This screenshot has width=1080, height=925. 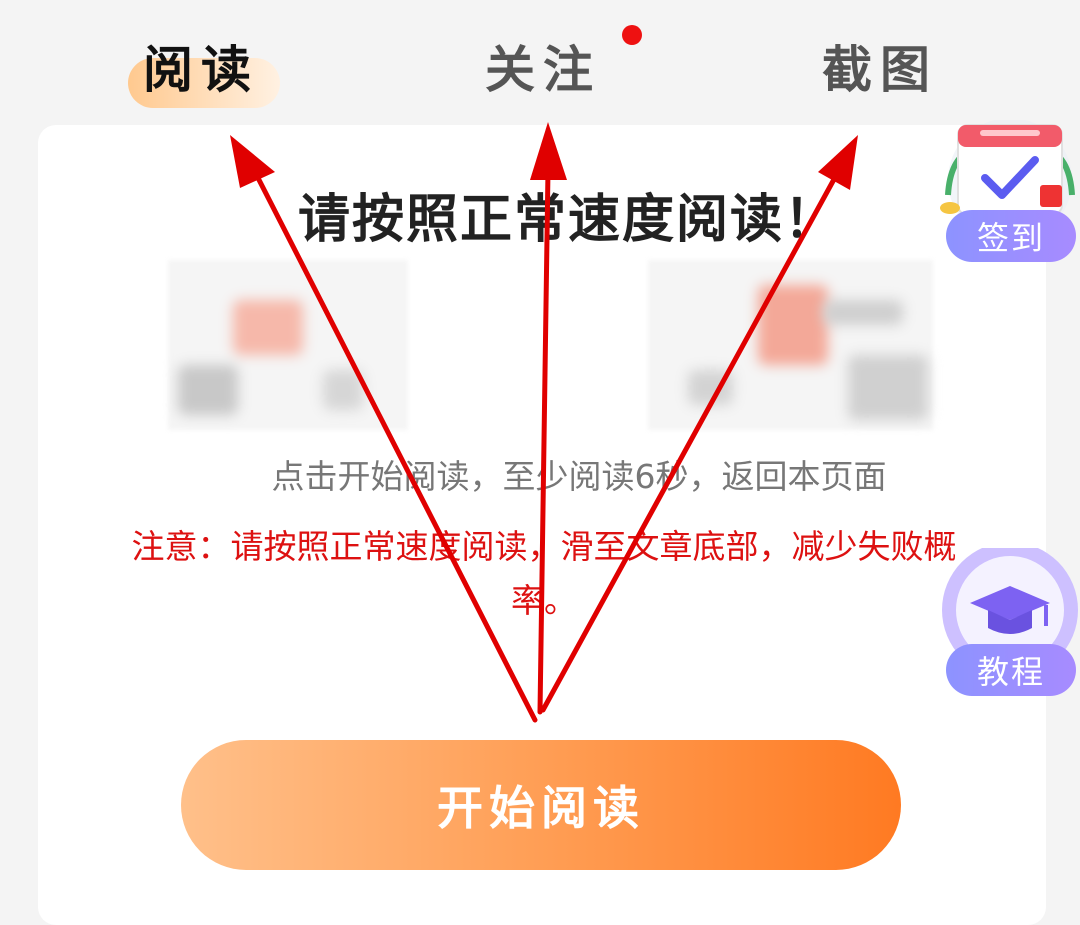 What do you see at coordinates (790, 345) in the screenshot?
I see `blurred-preview-right` at bounding box center [790, 345].